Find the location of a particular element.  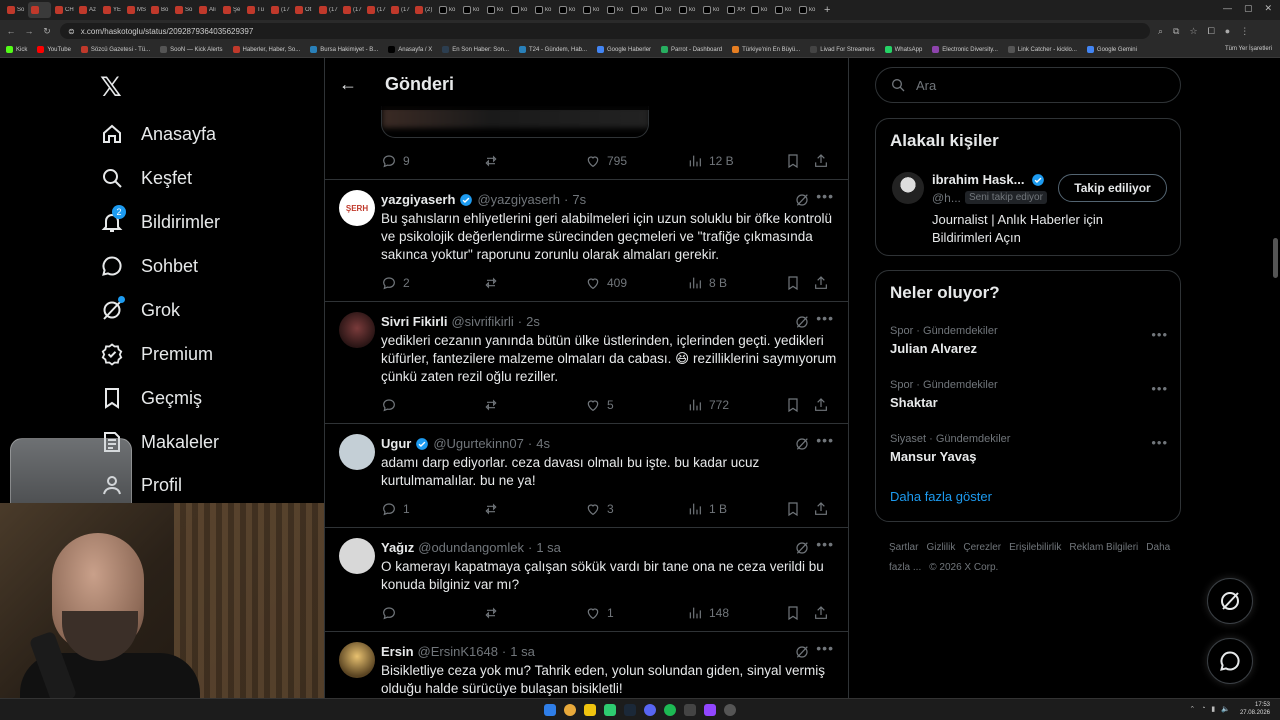

like-button: 409 is located at coordinates (636, 283).